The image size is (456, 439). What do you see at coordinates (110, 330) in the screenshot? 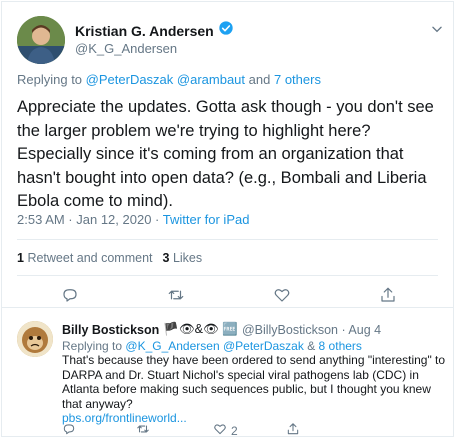
I see `display-name: Billy Bostickson` at bounding box center [110, 330].